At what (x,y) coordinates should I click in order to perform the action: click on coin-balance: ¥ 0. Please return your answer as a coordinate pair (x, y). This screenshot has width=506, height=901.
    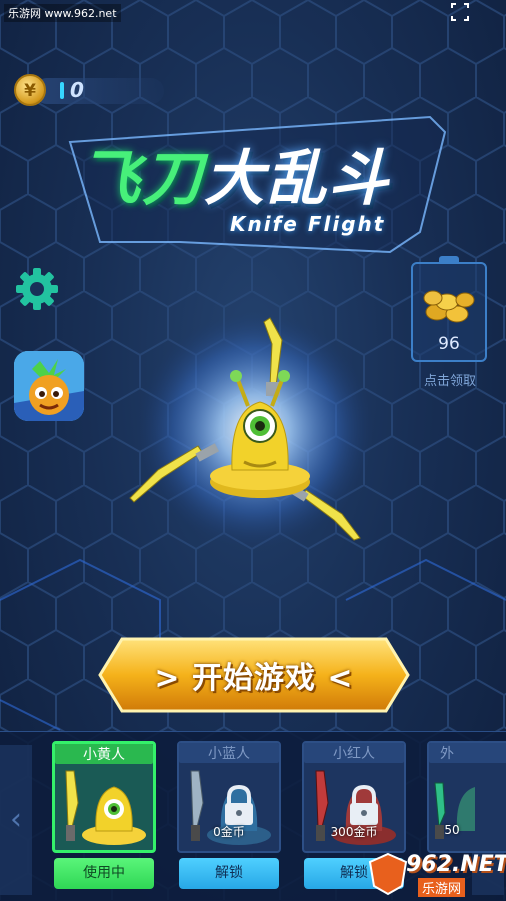
    Looking at the image, I should click on (89, 90).